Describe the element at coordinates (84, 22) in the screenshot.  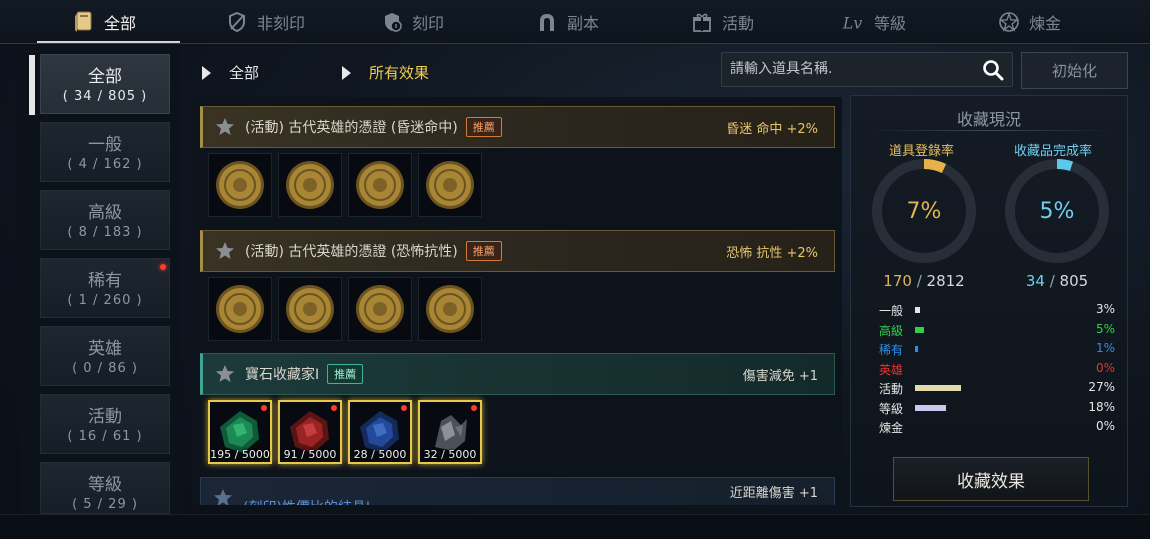
I see `book-icon` at that location.